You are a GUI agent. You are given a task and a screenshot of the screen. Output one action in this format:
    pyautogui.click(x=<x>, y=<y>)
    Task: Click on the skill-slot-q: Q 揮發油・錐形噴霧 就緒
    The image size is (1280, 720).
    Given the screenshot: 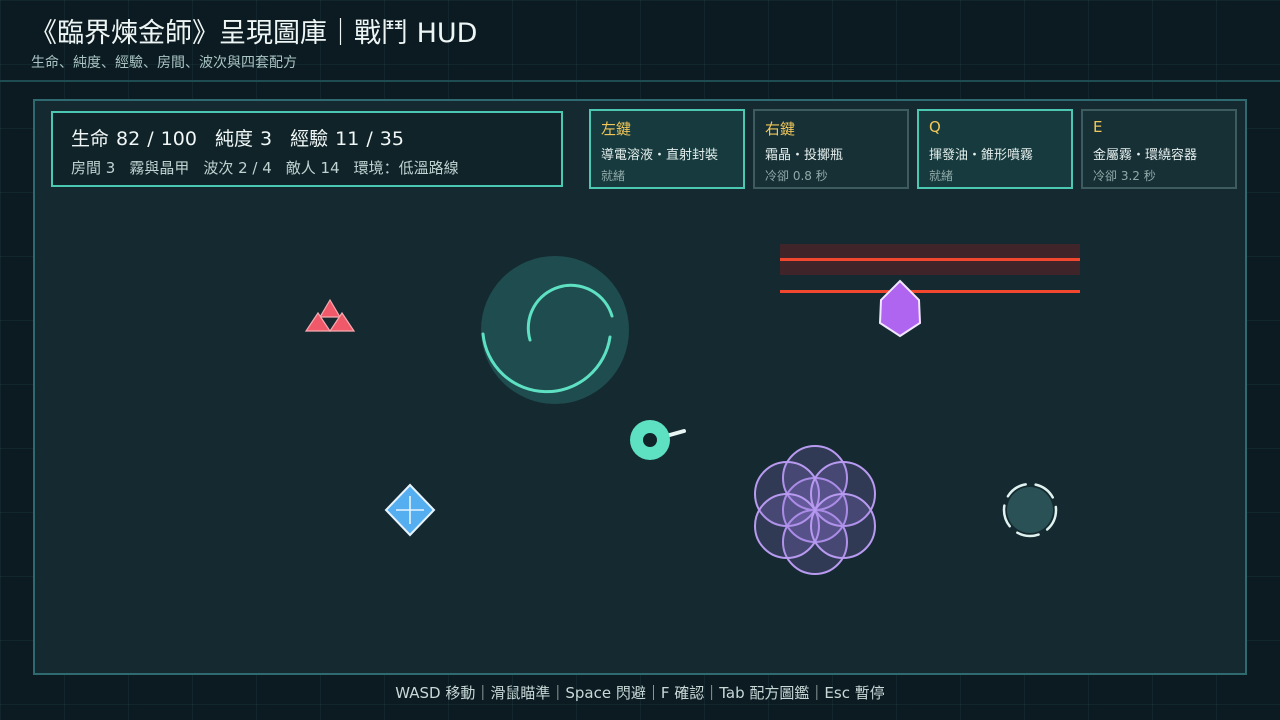 What is the action you would take?
    pyautogui.click(x=995, y=149)
    